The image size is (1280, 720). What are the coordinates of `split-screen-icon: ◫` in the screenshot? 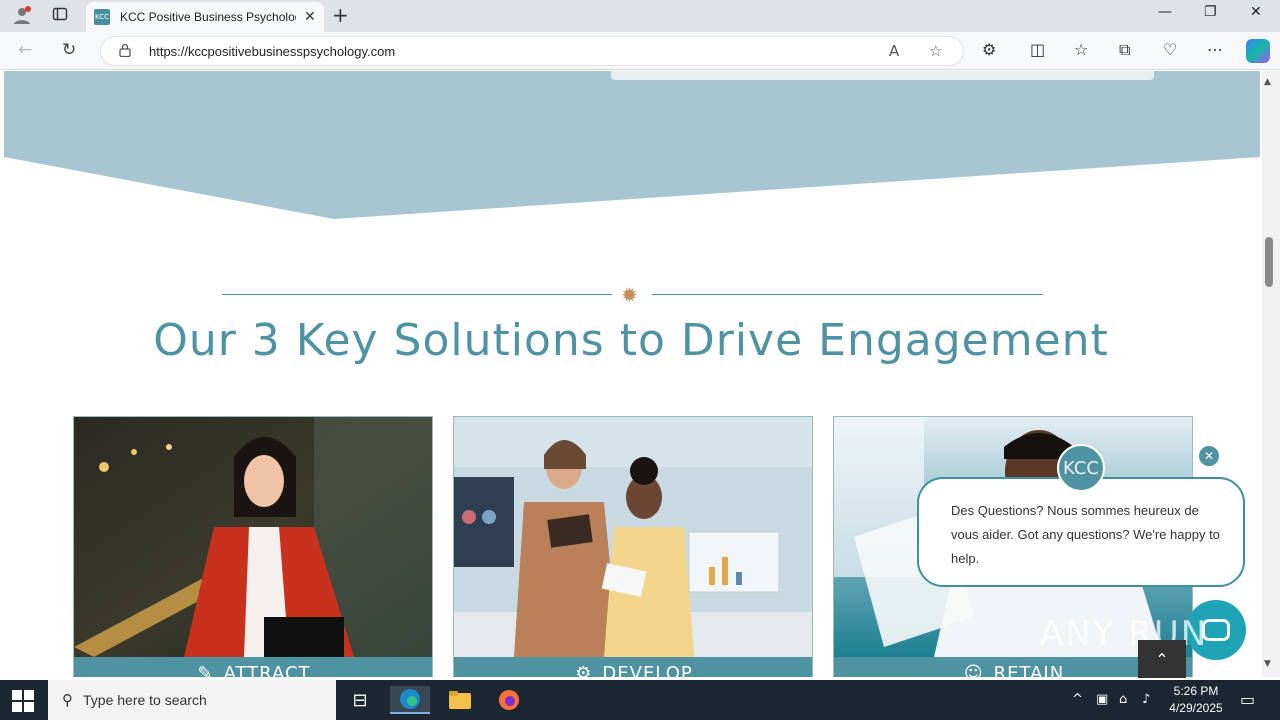 It's located at (1037, 49).